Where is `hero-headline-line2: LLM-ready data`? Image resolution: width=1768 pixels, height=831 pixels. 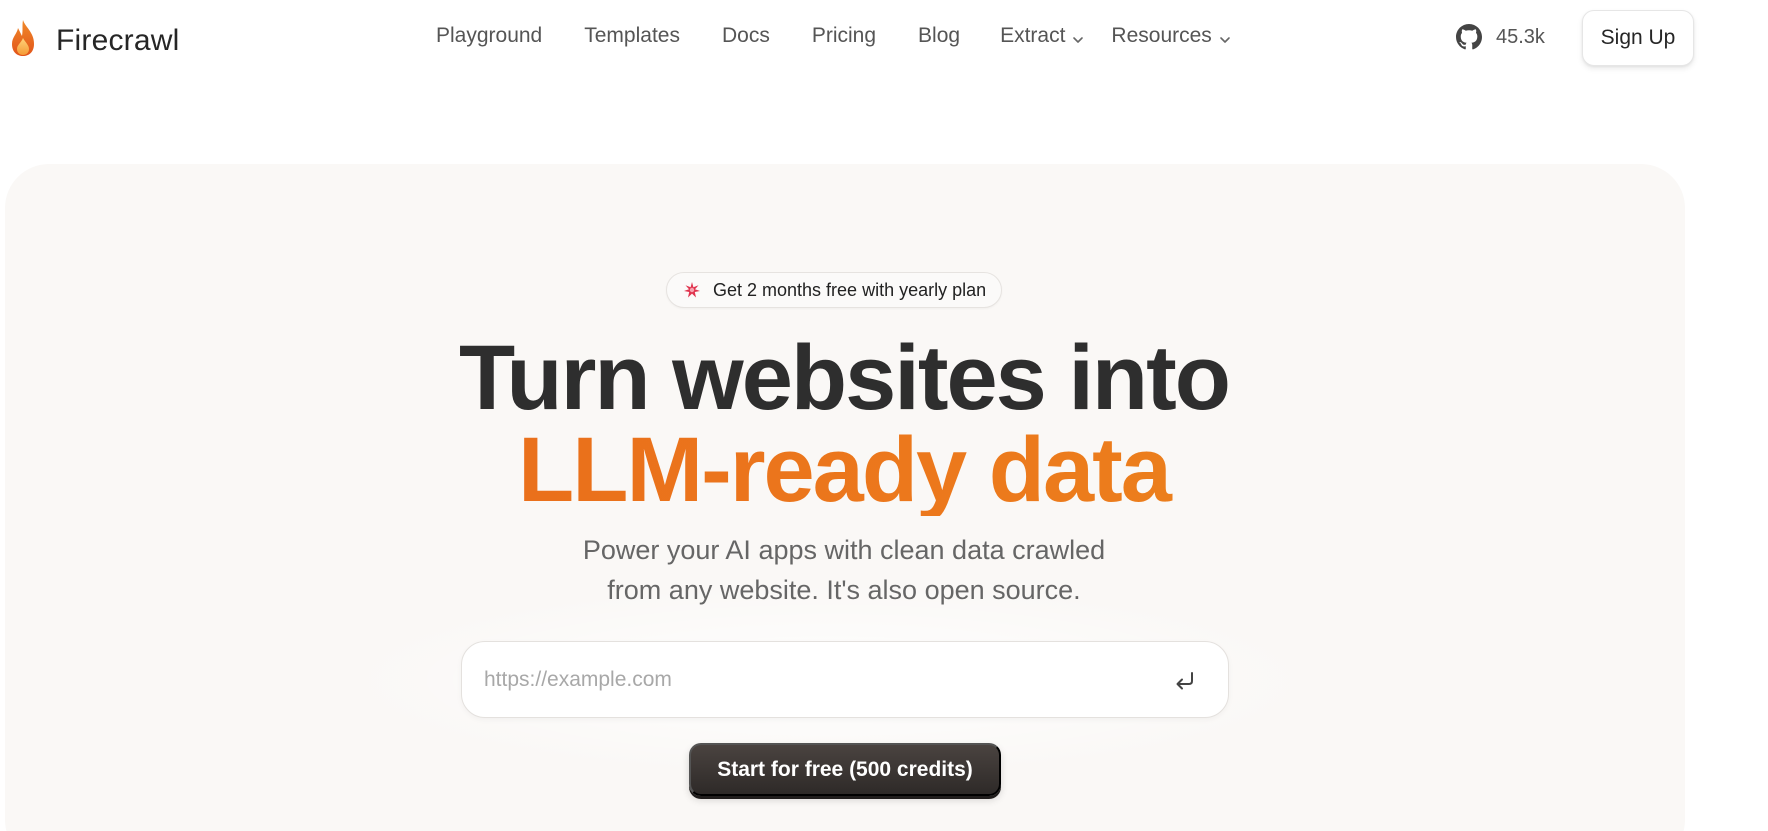 hero-headline-line2: LLM-ready data is located at coordinates (844, 470).